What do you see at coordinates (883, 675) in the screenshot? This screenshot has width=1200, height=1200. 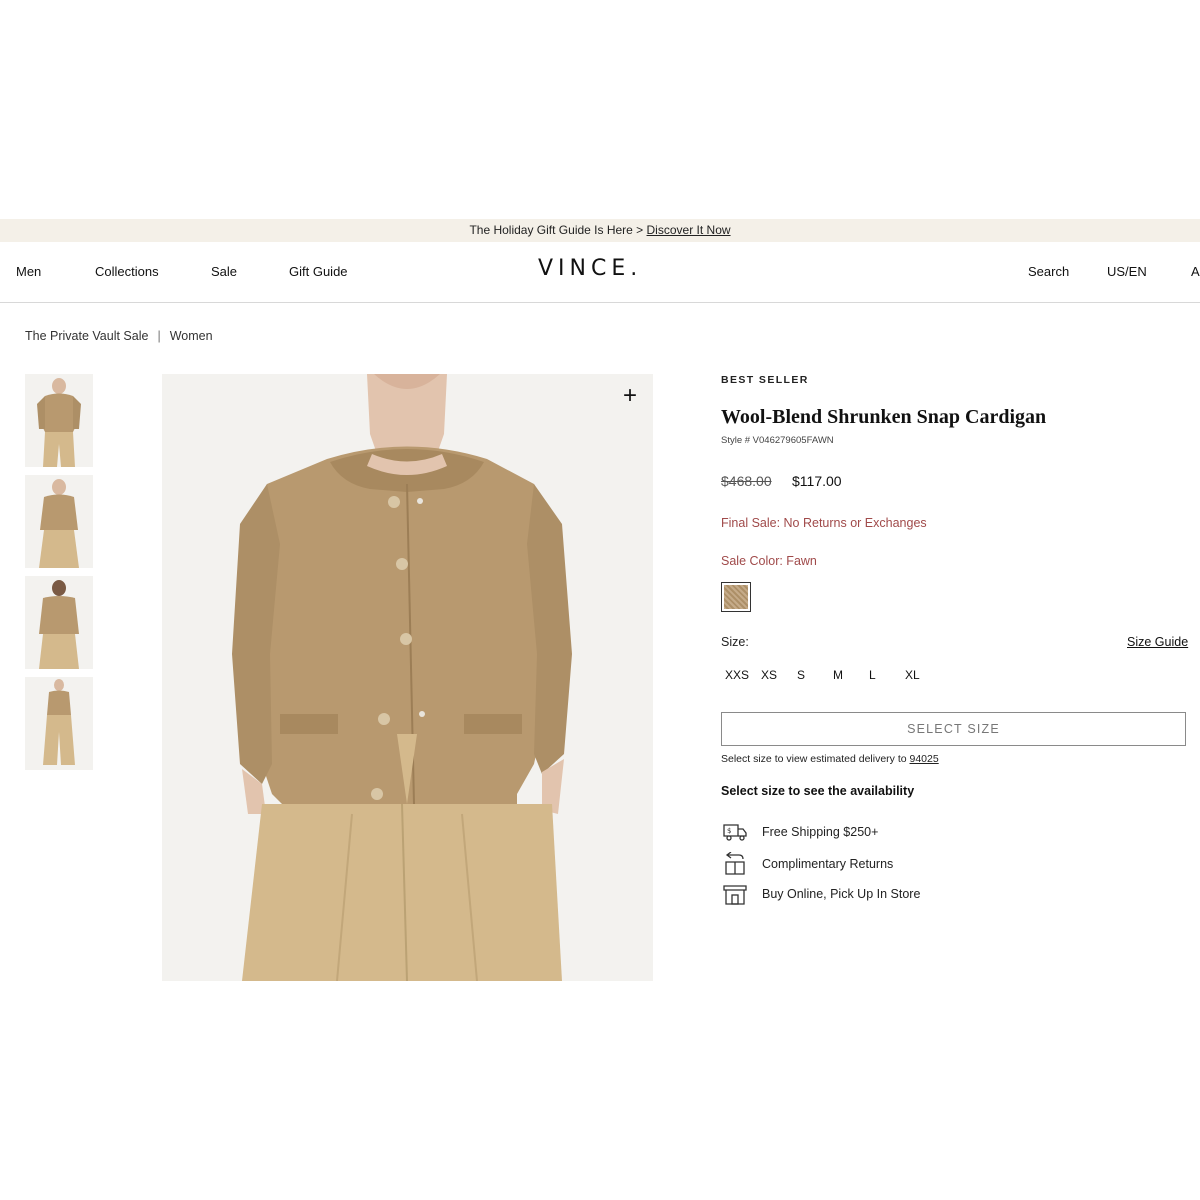 I see `size-option-l: L` at bounding box center [883, 675].